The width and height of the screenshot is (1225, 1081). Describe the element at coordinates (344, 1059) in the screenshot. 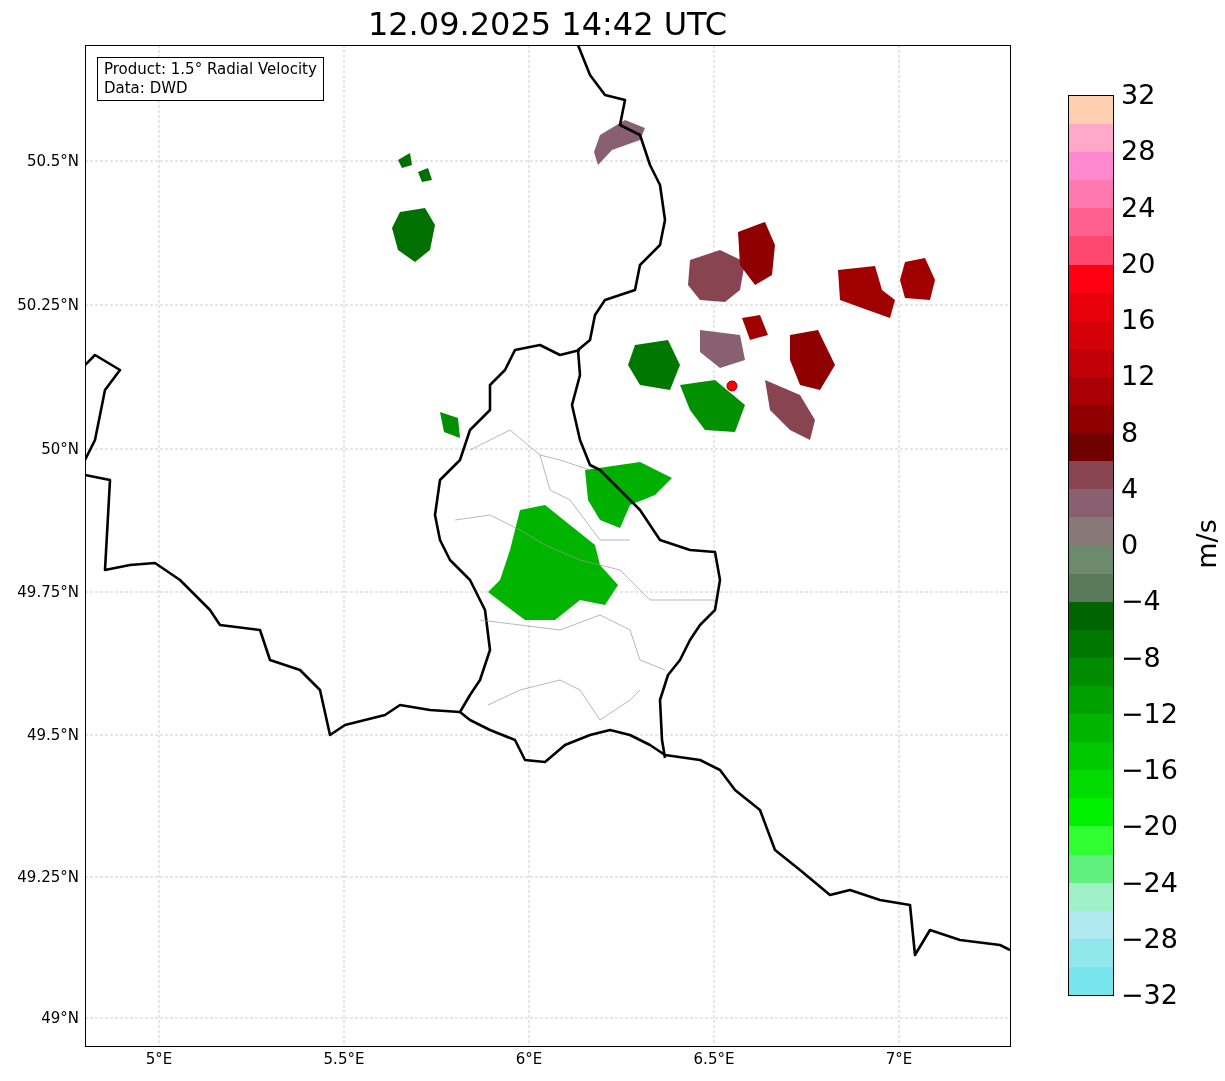

I see `longitude-label: 5.5°E` at that location.